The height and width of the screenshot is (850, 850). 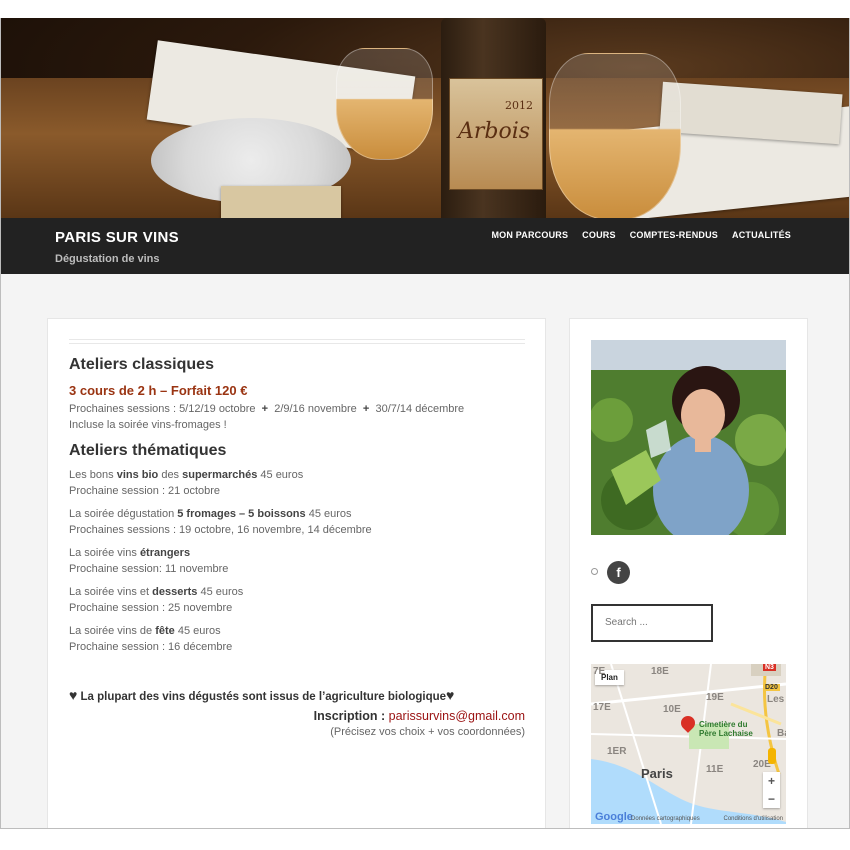 I want to click on sessions-november: 2/9/16 novembre, so click(x=315, y=409).